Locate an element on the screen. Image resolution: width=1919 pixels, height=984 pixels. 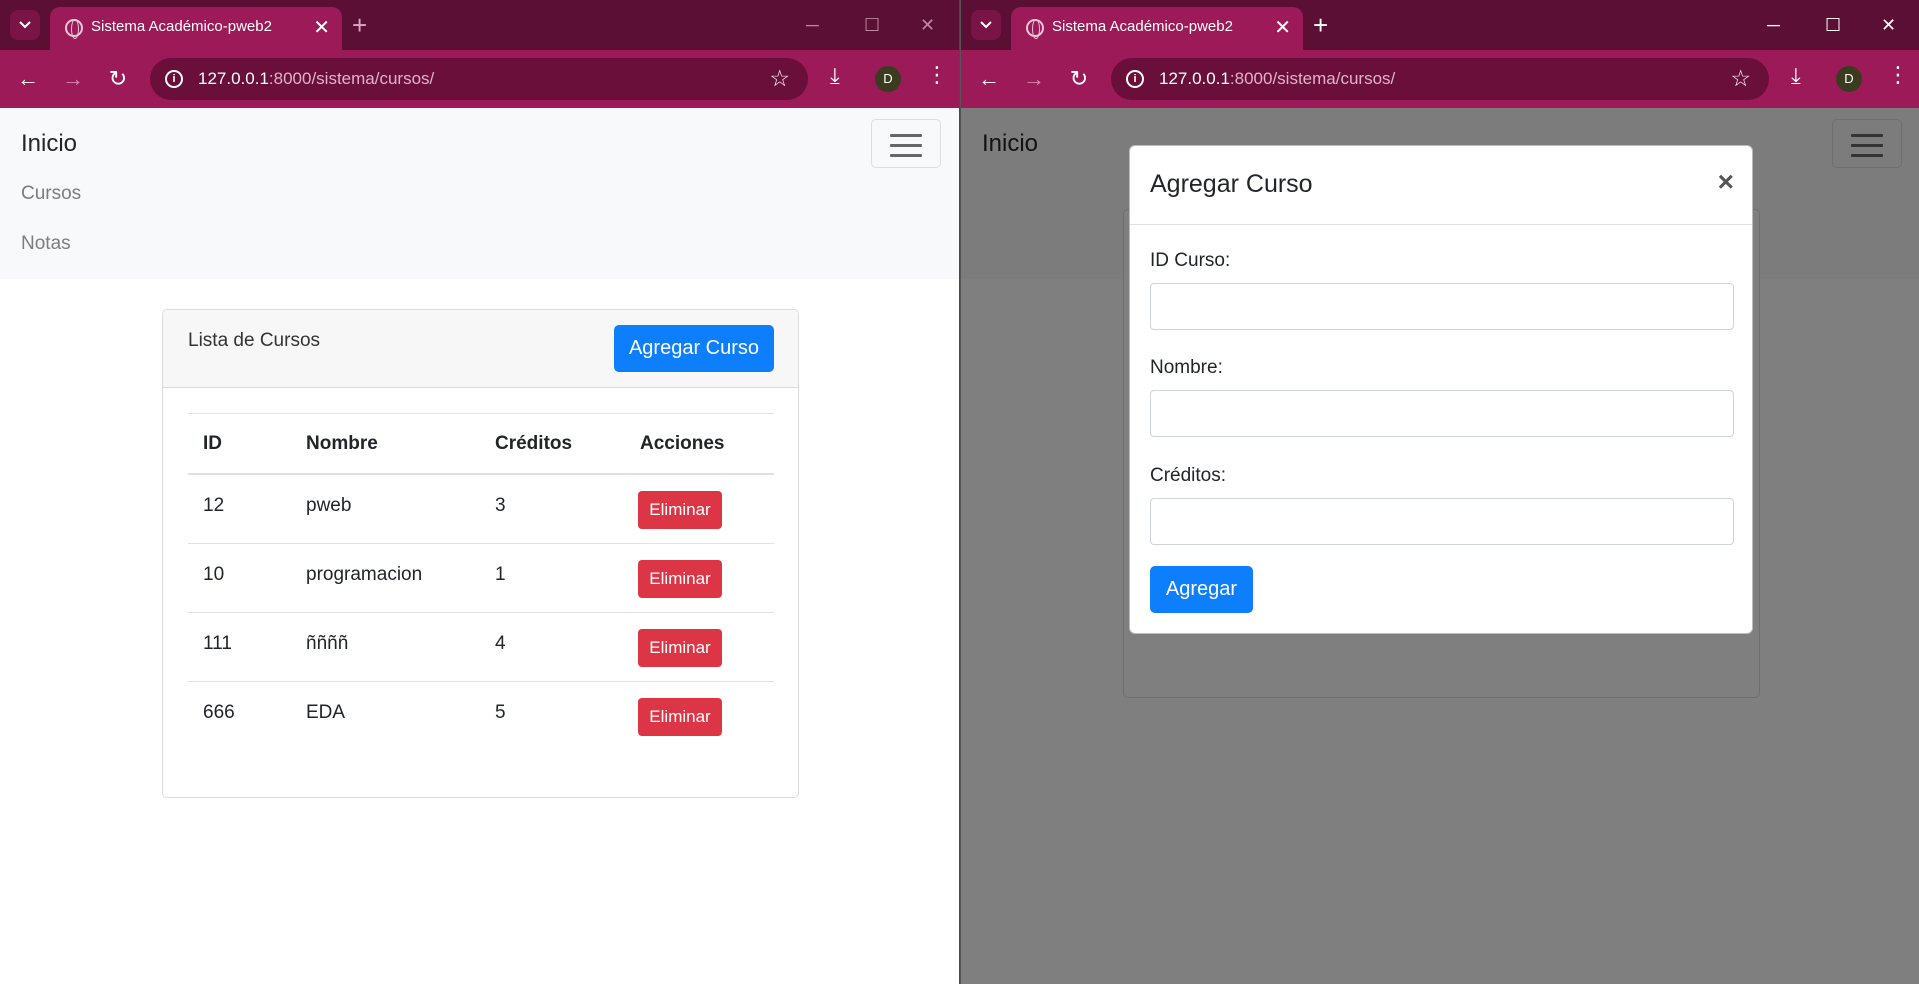
cell-creditos: 1 is located at coordinates (500, 574).